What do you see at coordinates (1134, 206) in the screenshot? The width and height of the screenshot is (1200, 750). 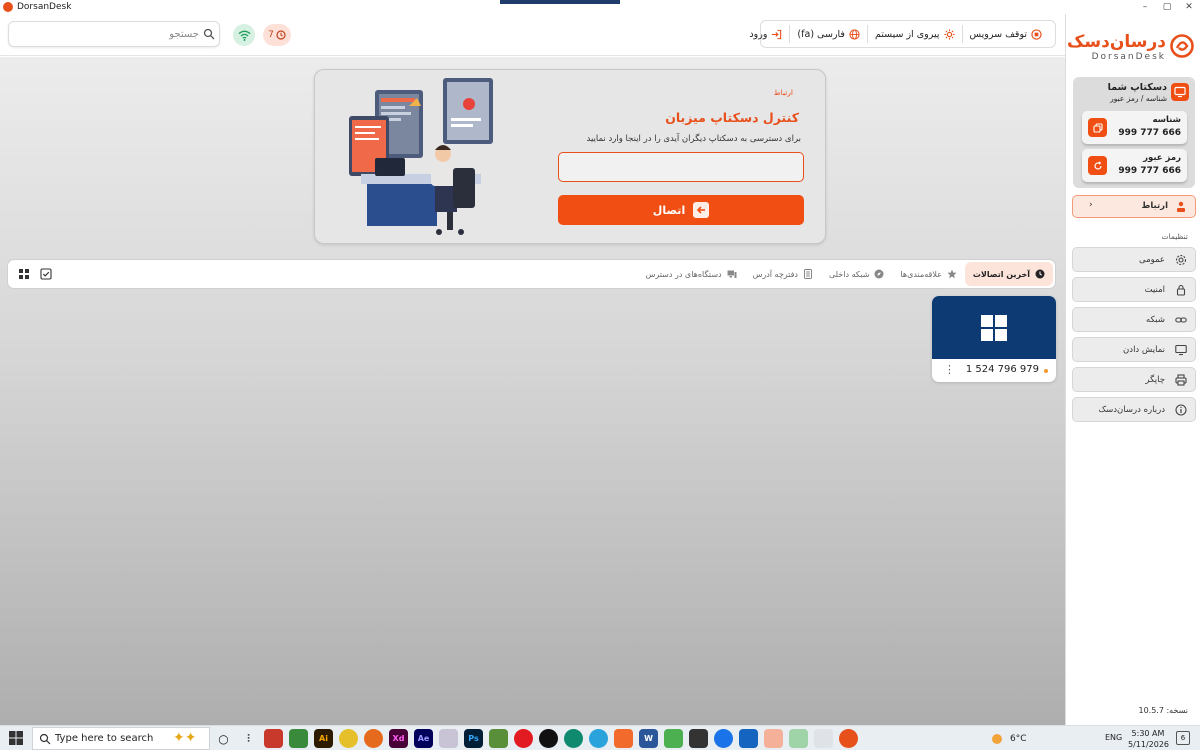 I see `sidebar-item-connect: ارتباط ›` at bounding box center [1134, 206].